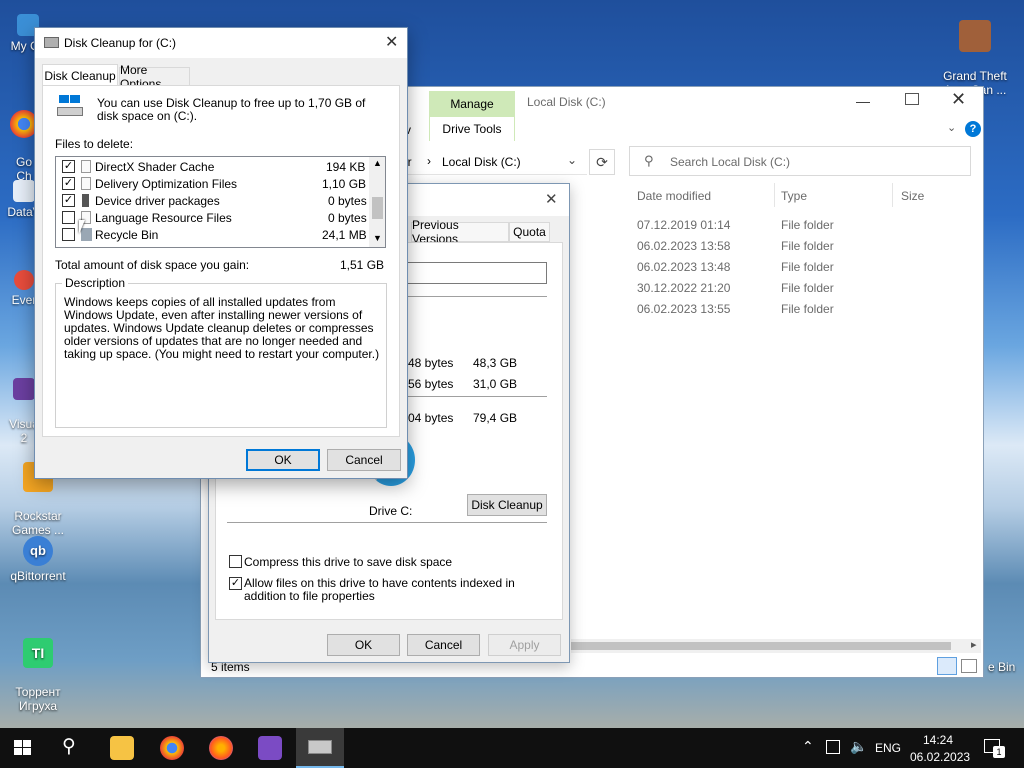 The image size is (1024, 768). What do you see at coordinates (95, 283) in the screenshot?
I see `description-label: Description` at bounding box center [95, 283].